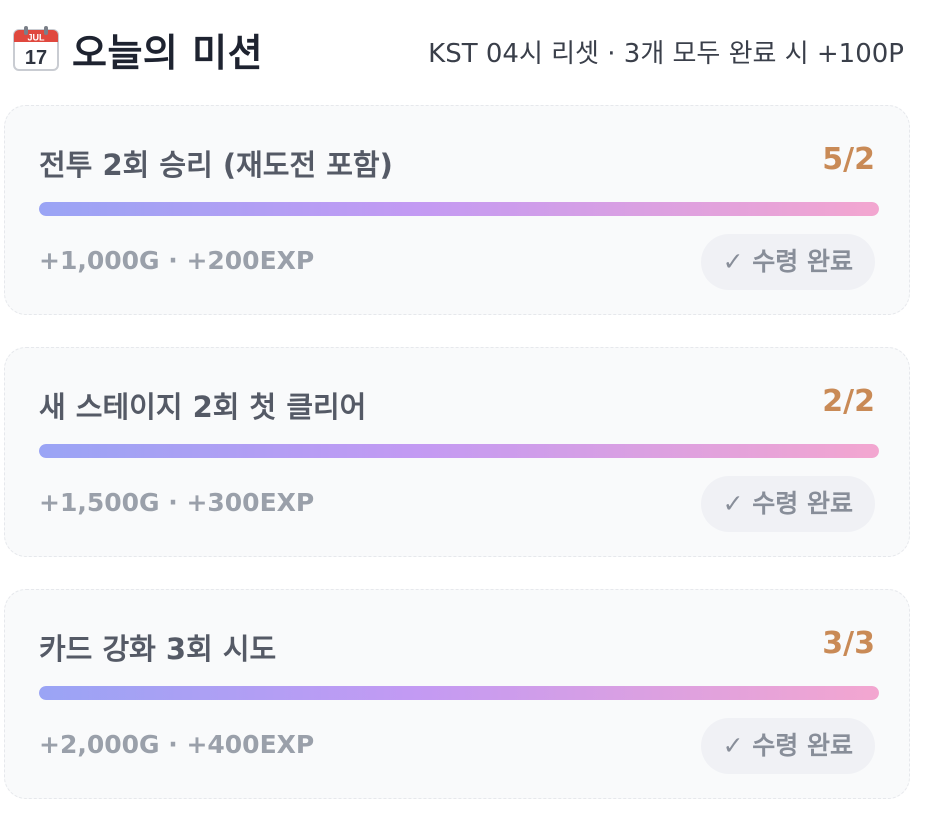 This screenshot has width=950, height=824. Describe the element at coordinates (36, 38) in the screenshot. I see `calendar-month: JUL` at that location.